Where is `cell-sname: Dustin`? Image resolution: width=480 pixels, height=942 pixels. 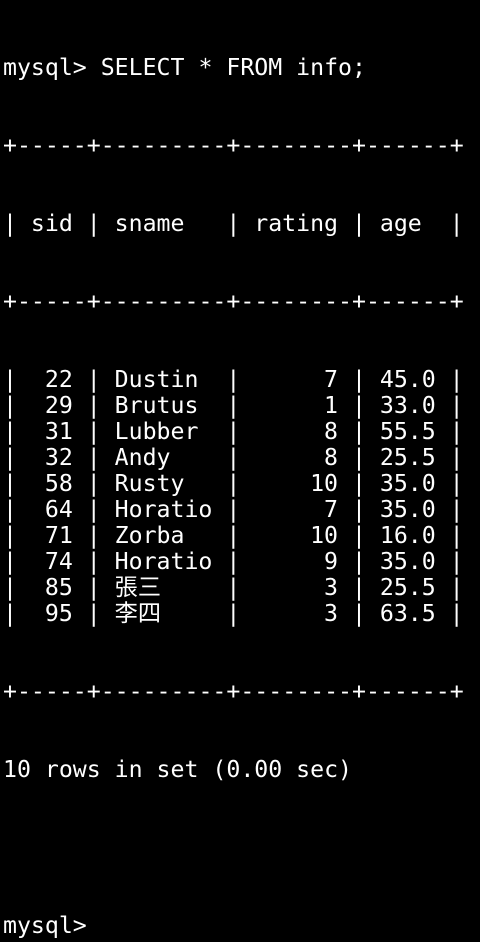
cell-sname: Dustin is located at coordinates (156, 379).